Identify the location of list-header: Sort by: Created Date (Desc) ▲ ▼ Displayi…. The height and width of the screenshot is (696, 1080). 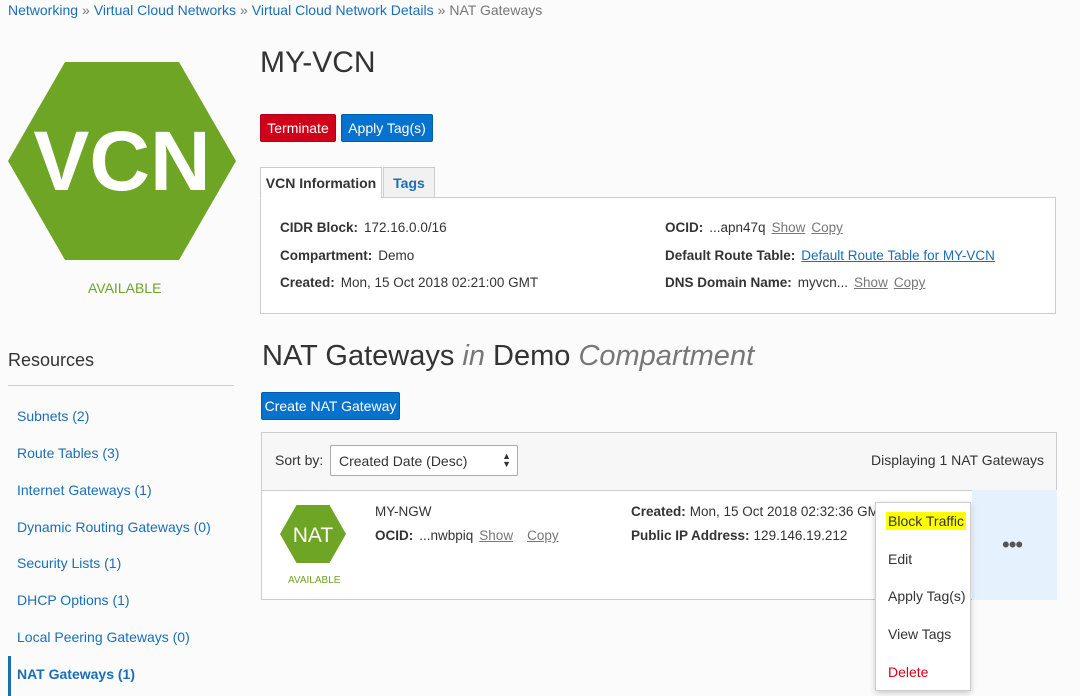
(659, 462).